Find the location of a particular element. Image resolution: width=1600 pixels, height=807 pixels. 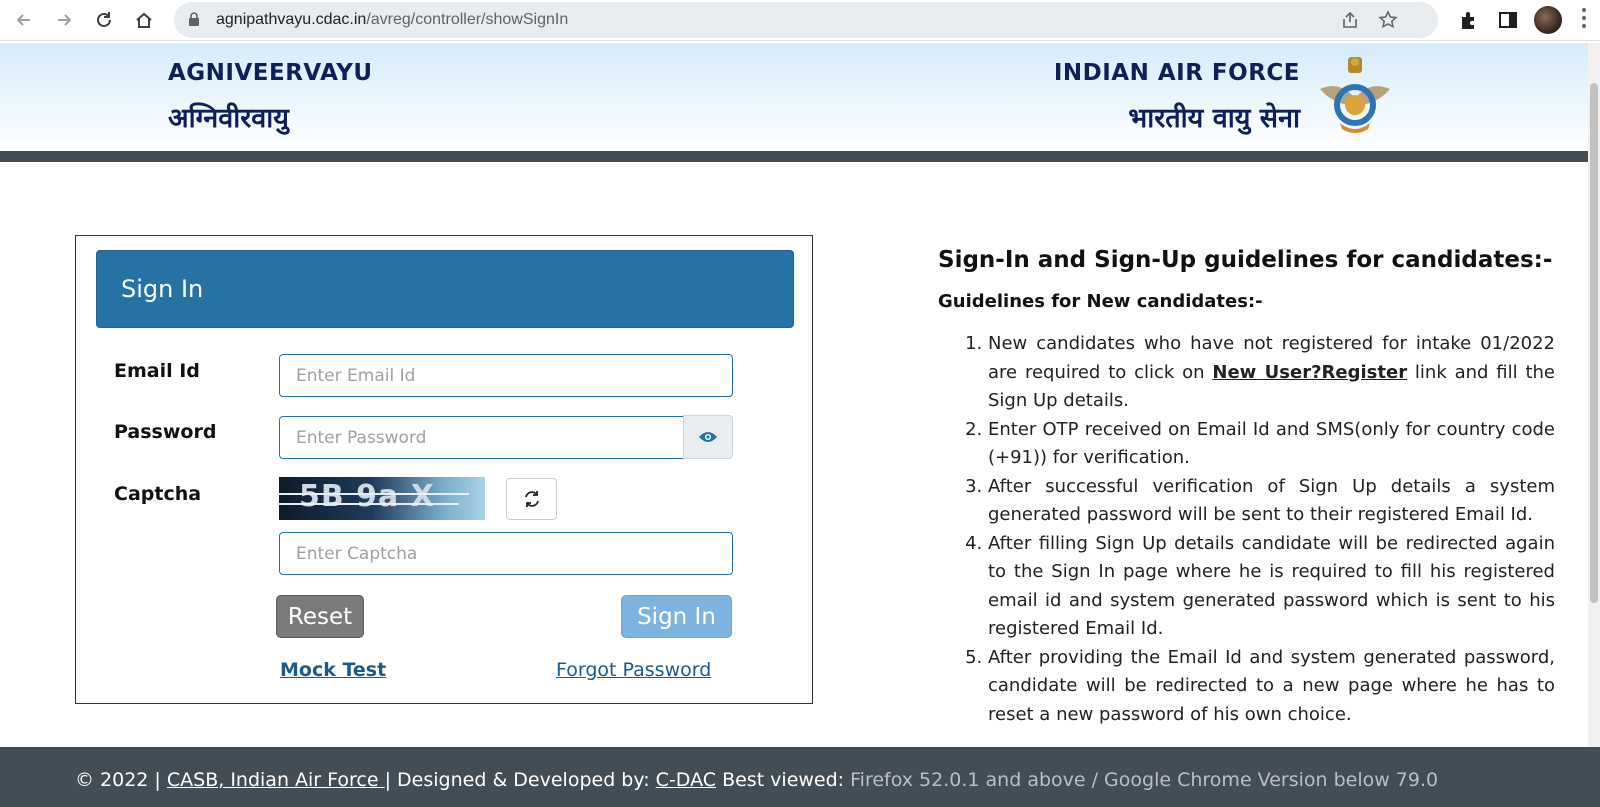

captcha-image: 5B 9a X is located at coordinates (382, 498).